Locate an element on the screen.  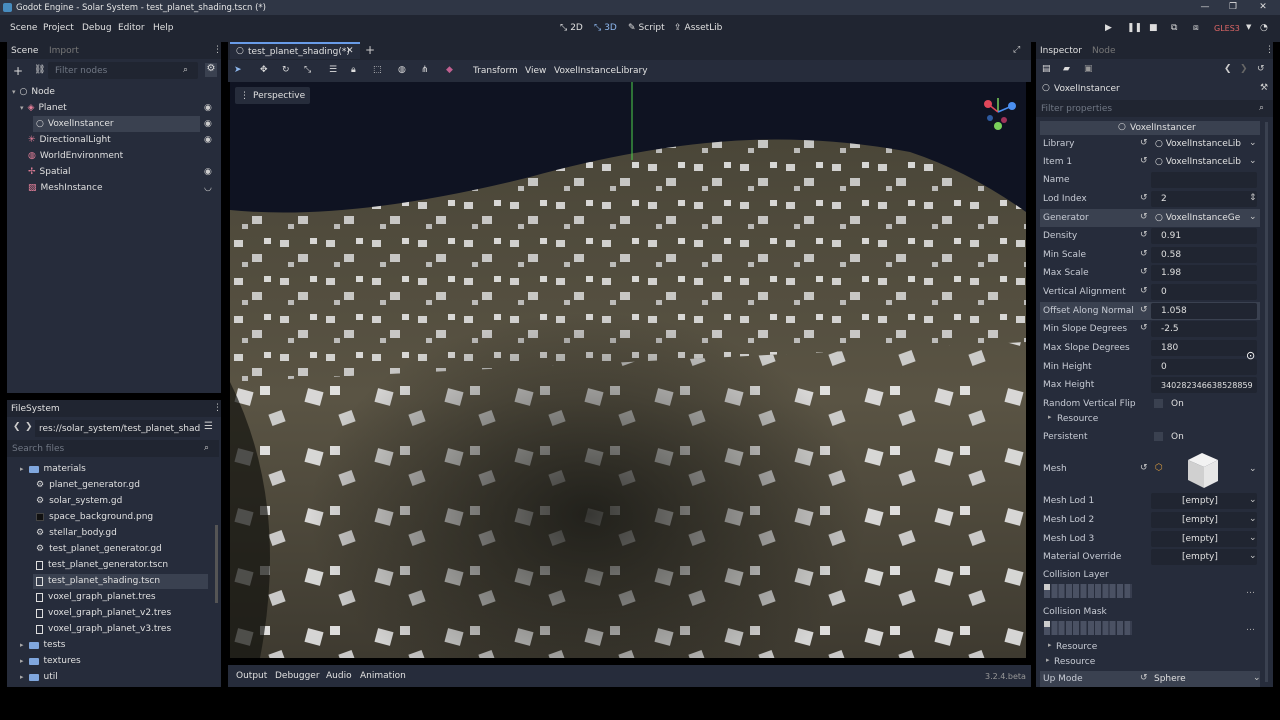
link-icon: ⛓ is located at coordinates (39, 70).